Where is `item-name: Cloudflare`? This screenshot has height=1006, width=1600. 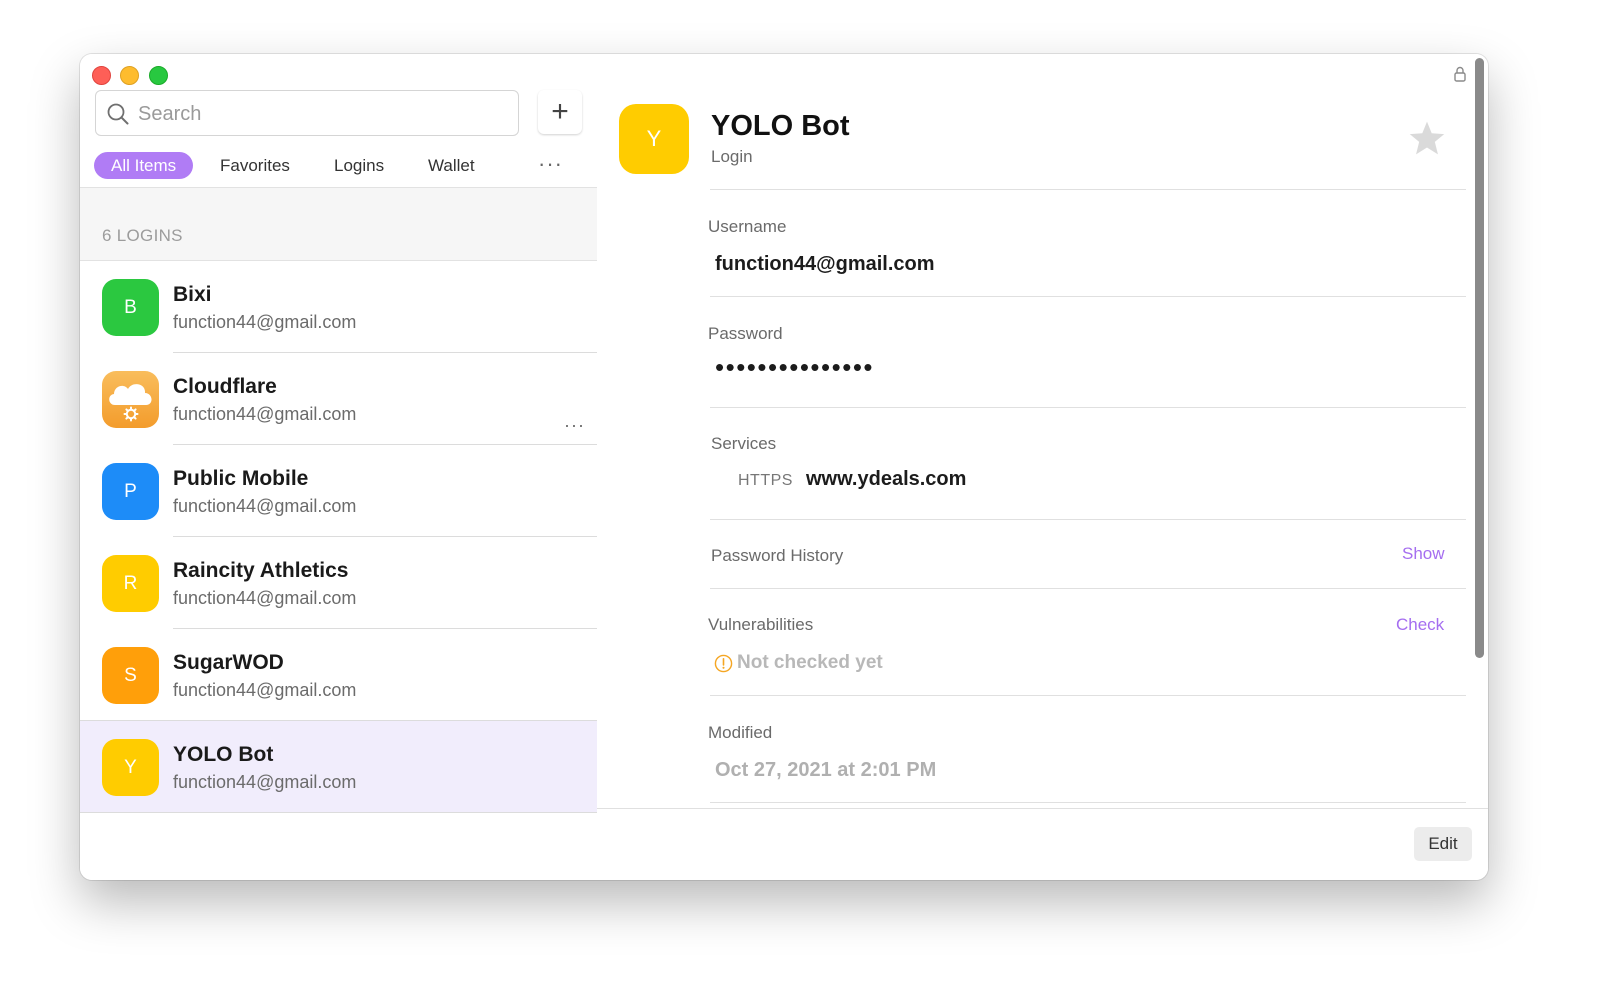 item-name: Cloudflare is located at coordinates (225, 386).